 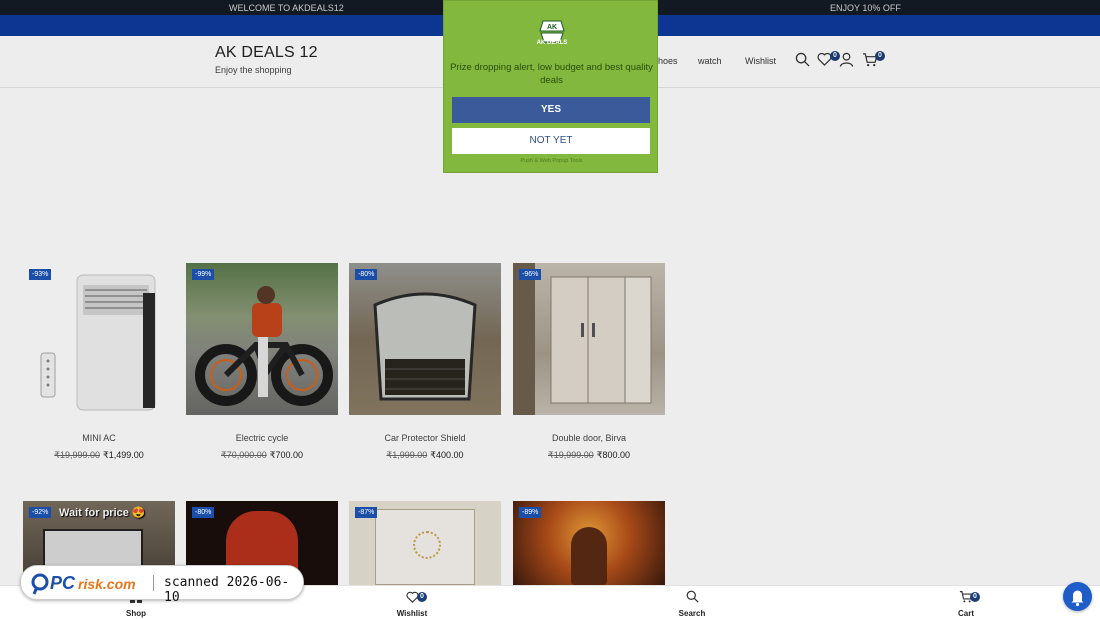 I want to click on bottom-nav-search: Search, so click(x=692, y=604).